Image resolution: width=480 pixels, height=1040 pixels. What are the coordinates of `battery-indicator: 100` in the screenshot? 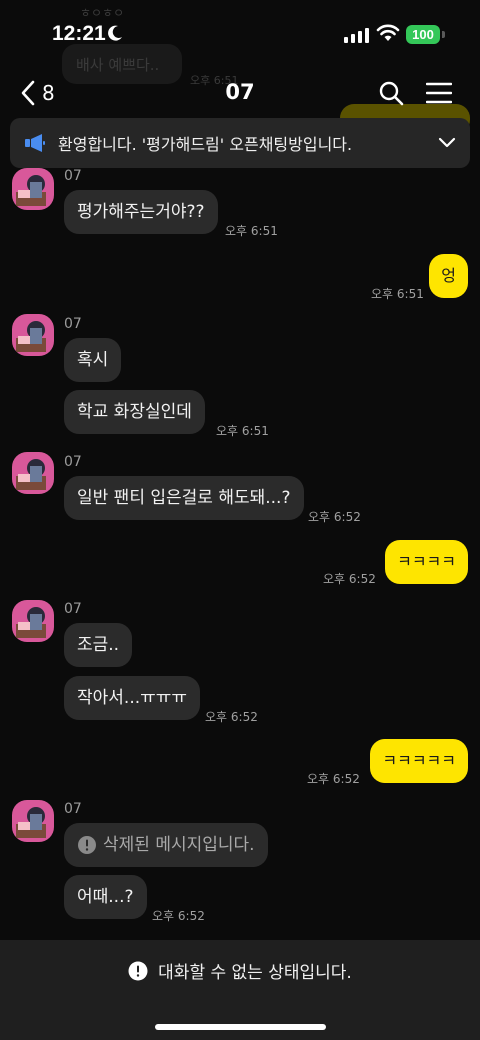 It's located at (423, 34).